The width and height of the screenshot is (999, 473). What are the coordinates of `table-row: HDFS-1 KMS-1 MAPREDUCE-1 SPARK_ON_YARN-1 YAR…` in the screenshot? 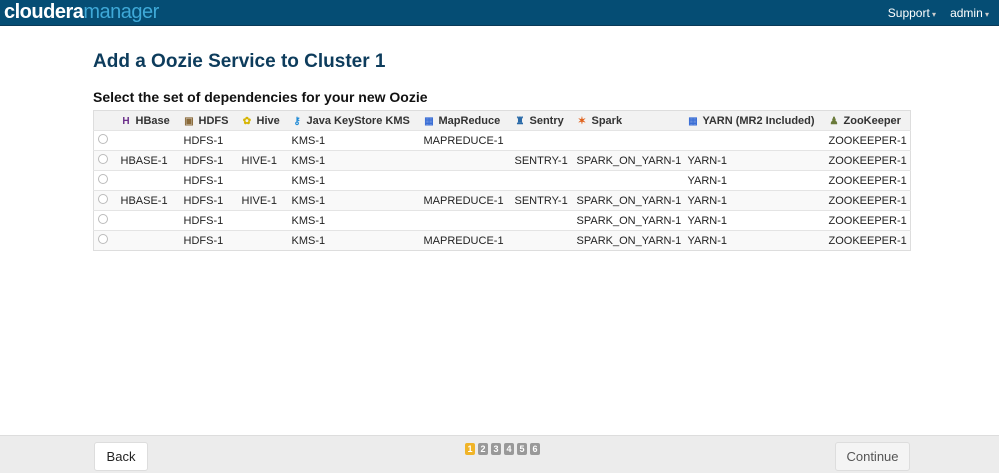 It's located at (502, 240).